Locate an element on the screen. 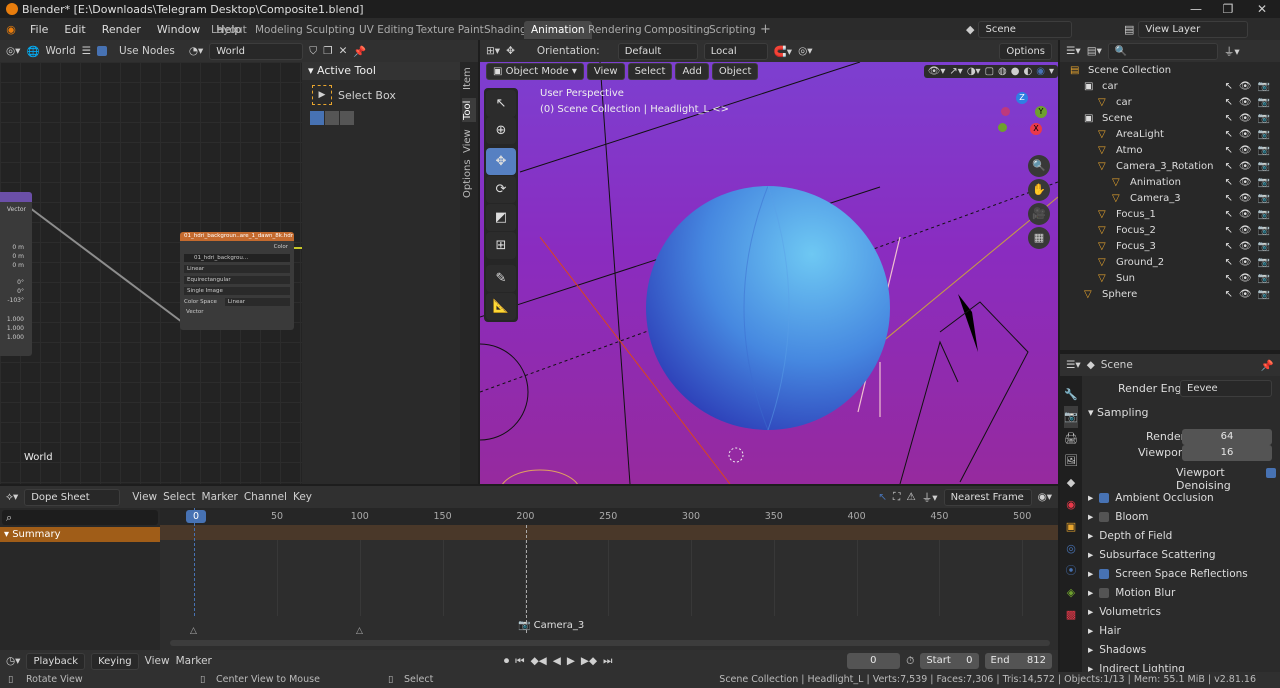  outliner-type-icon: ☰▾ is located at coordinates (1073, 51).